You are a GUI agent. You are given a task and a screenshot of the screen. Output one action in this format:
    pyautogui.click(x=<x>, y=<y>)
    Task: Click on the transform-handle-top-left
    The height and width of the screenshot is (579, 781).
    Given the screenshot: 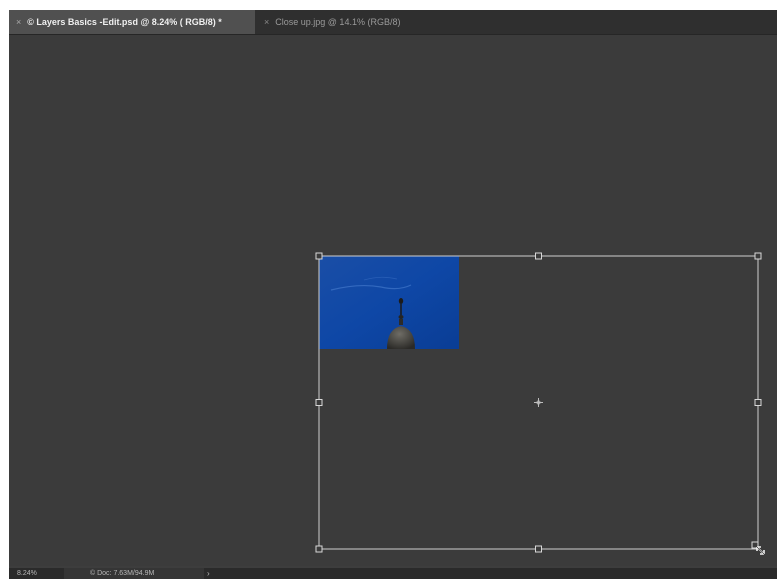 What is the action you would take?
    pyautogui.click(x=319, y=256)
    